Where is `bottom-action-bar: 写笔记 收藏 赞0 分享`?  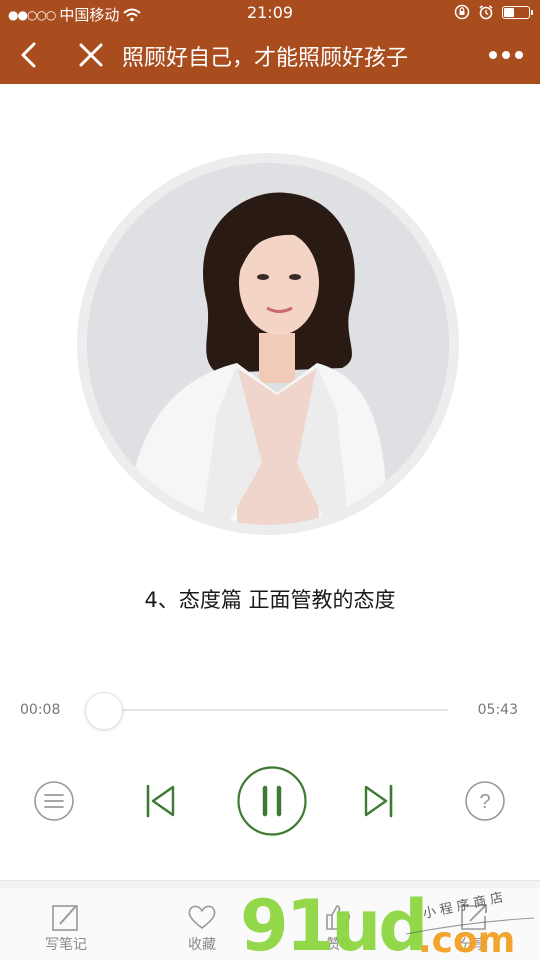
bottom-action-bar: 写笔记 收藏 赞0 分享 is located at coordinates (270, 924).